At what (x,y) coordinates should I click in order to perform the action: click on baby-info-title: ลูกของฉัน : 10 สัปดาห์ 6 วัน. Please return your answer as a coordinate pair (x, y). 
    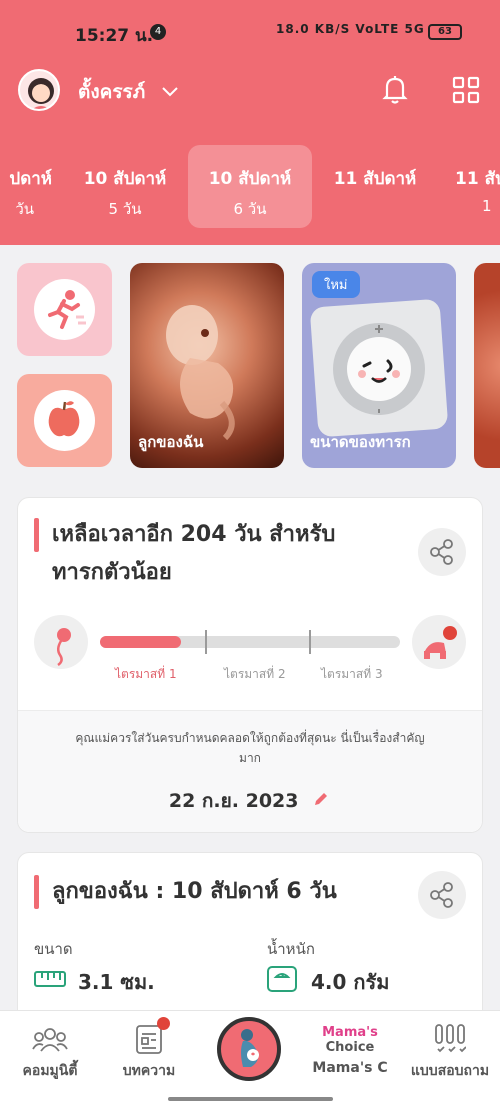
    Looking at the image, I should click on (194, 891).